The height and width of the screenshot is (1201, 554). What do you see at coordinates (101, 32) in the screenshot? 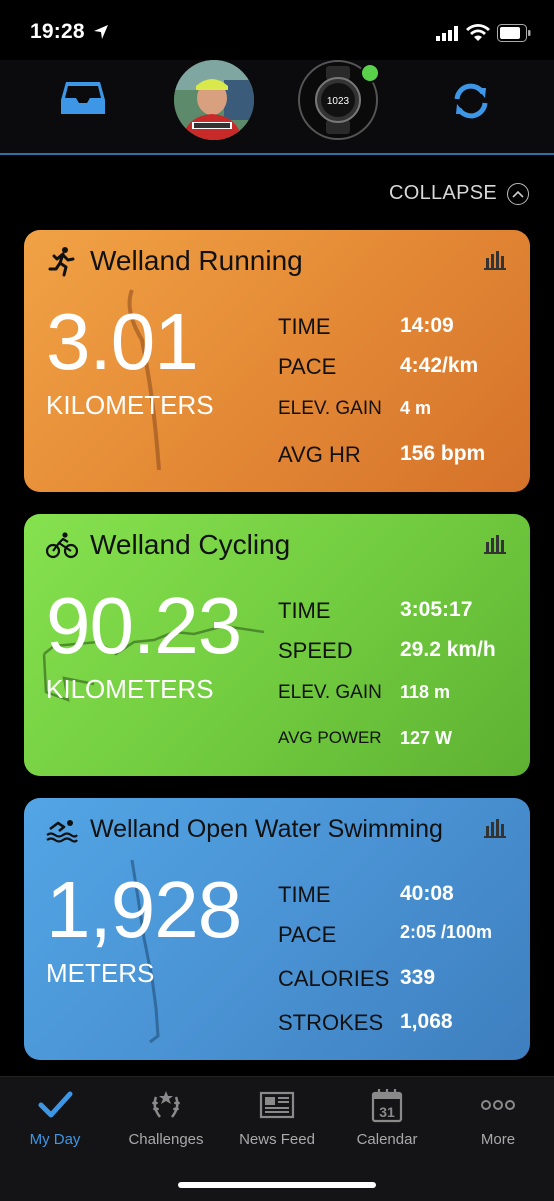
I see `location-arrow-icon` at bounding box center [101, 32].